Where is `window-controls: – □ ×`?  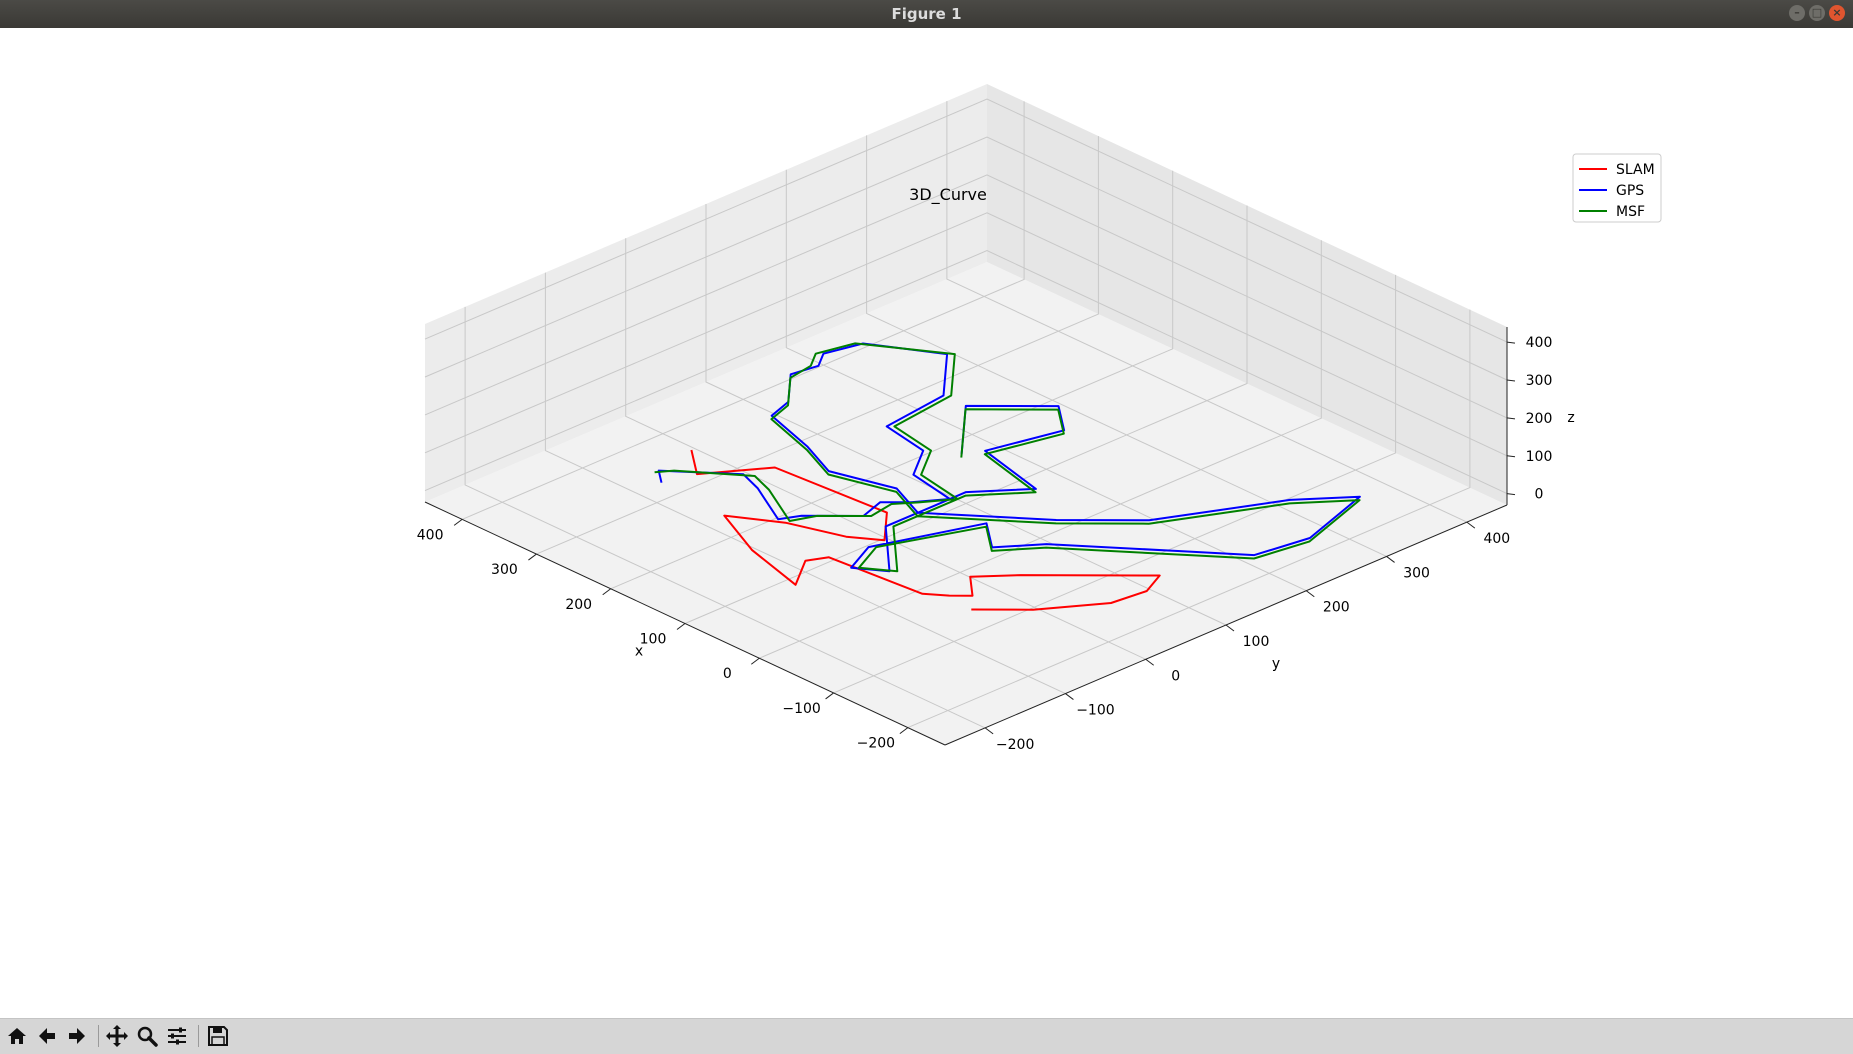
window-controls: – □ × is located at coordinates (1817, 13).